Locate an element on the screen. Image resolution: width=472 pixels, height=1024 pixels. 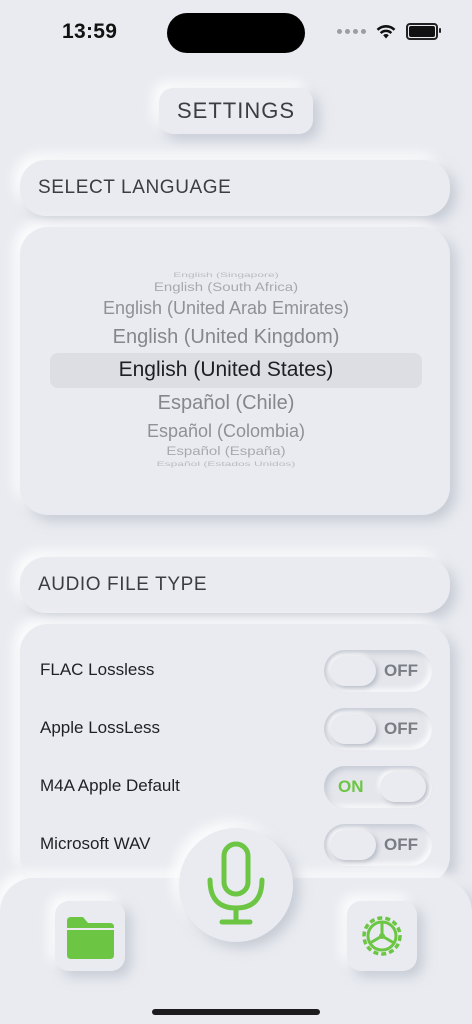
language-option: English (Singapore) is located at coordinates (226, 275).